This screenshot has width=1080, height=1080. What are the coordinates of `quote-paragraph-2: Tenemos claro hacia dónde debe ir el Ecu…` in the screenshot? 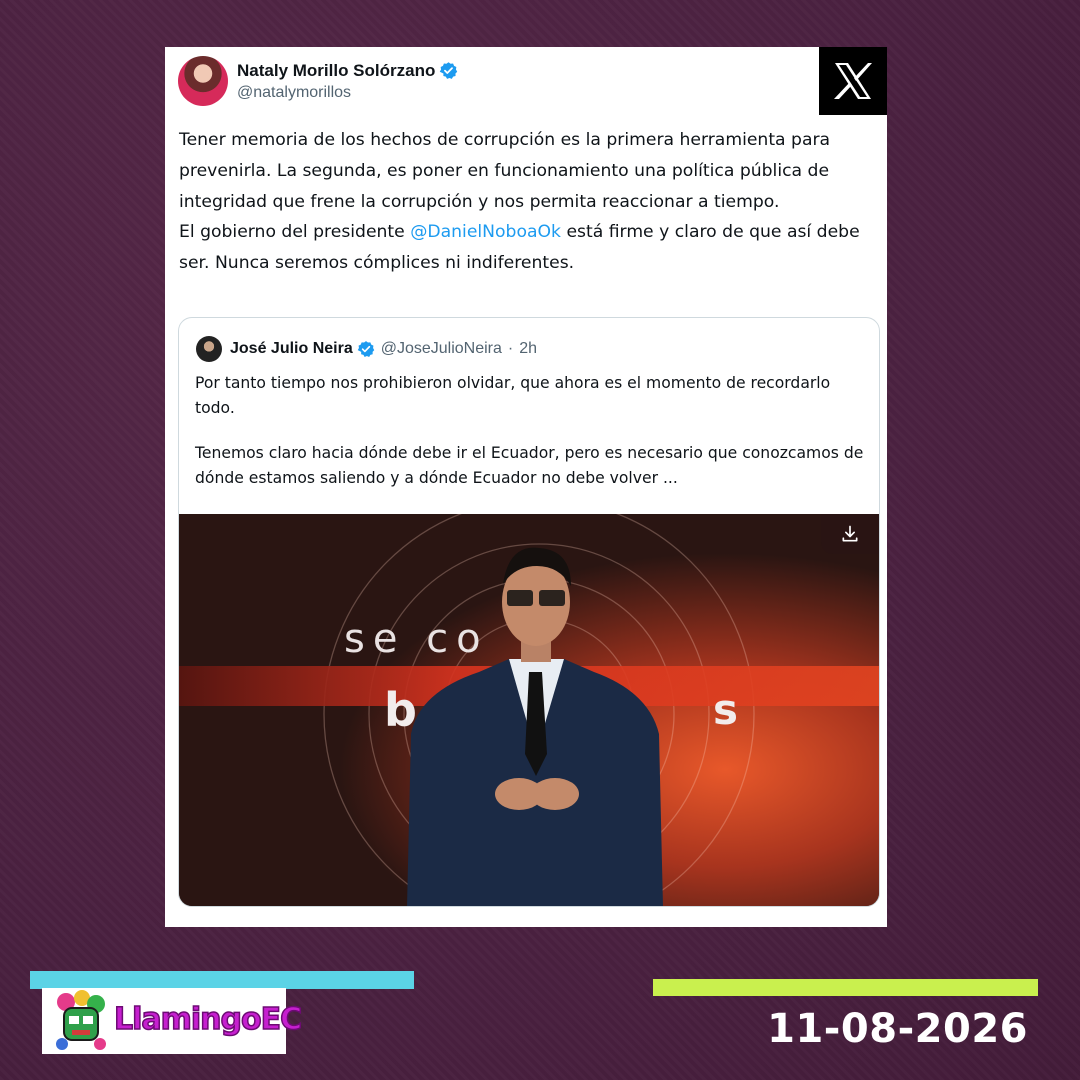 It's located at (529, 465).